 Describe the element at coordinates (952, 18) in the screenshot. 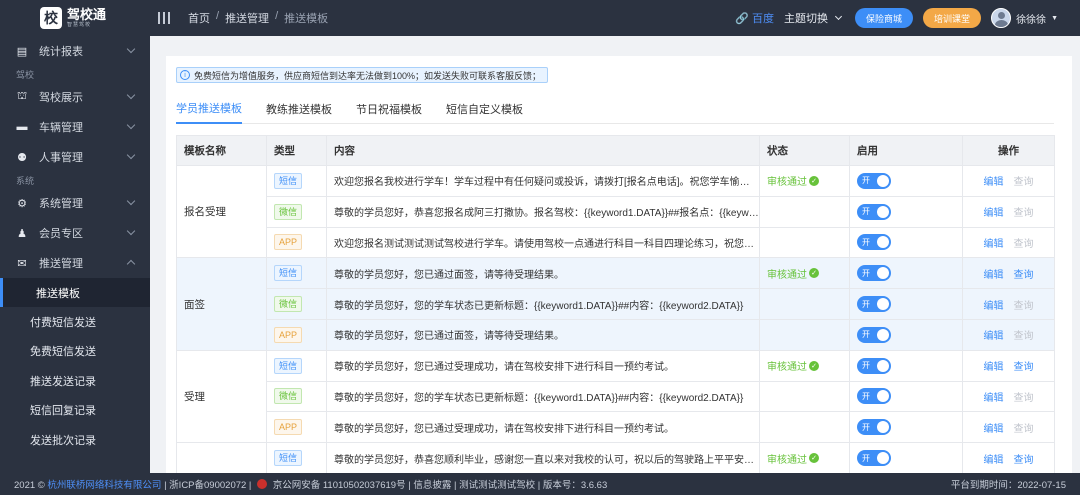

I see `training-class-button: 培训课堂` at that location.